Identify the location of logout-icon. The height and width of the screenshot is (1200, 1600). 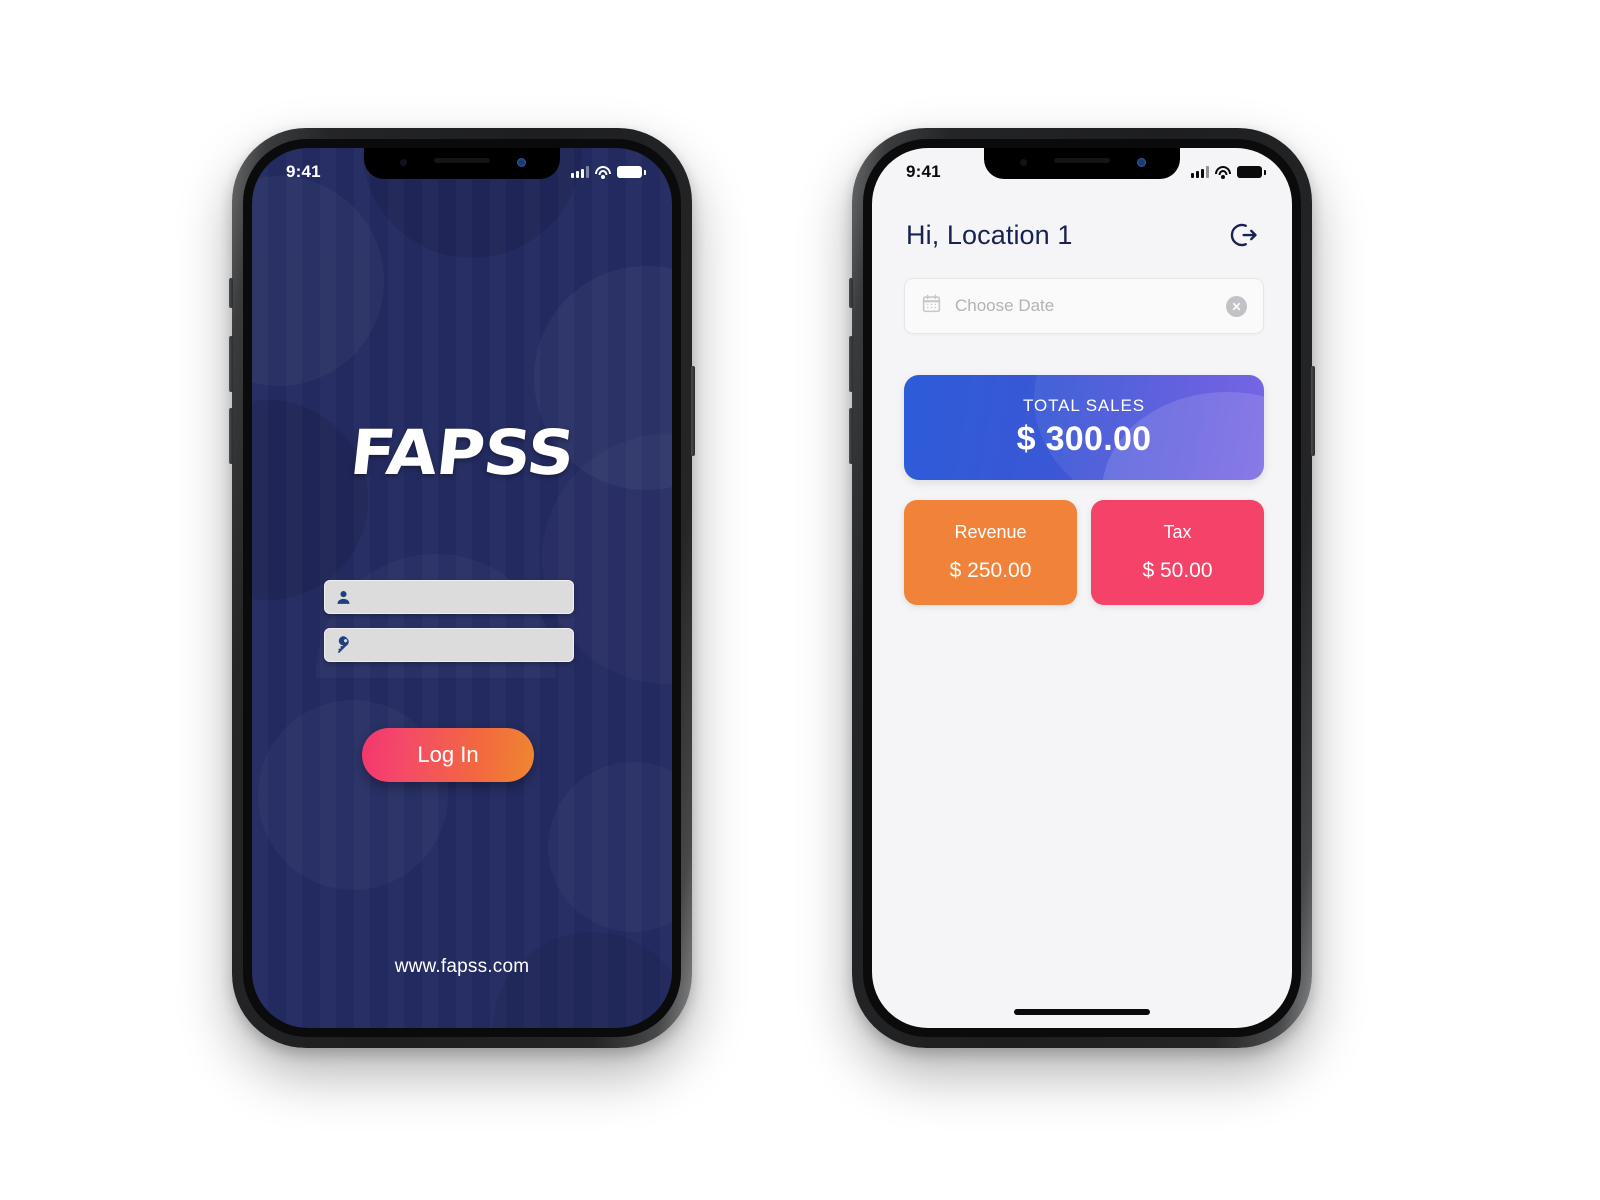
(1243, 235).